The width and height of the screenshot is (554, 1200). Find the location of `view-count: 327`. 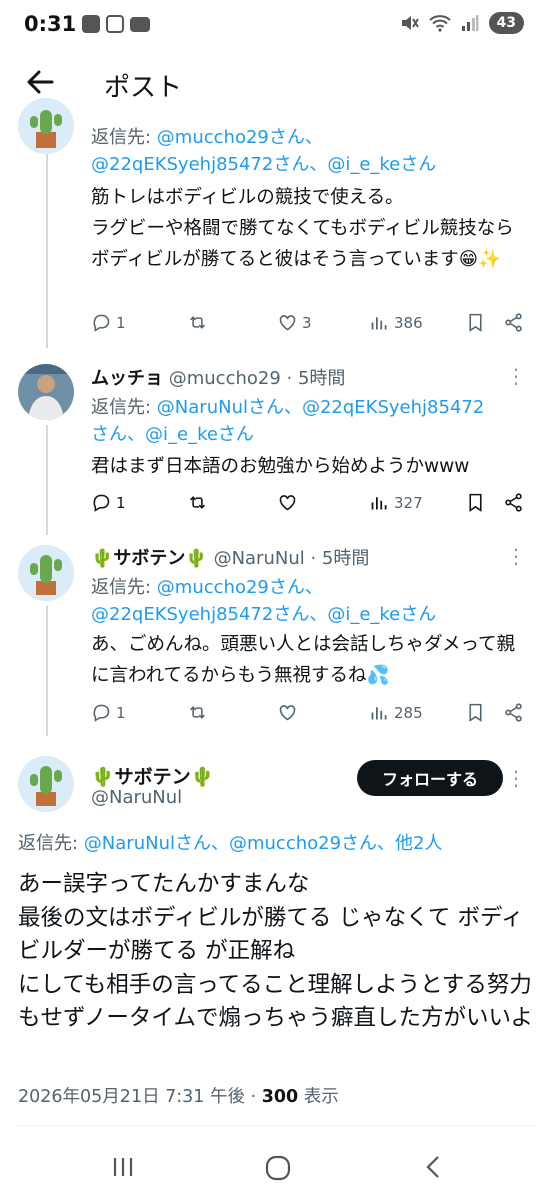

view-count: 327 is located at coordinates (408, 502).